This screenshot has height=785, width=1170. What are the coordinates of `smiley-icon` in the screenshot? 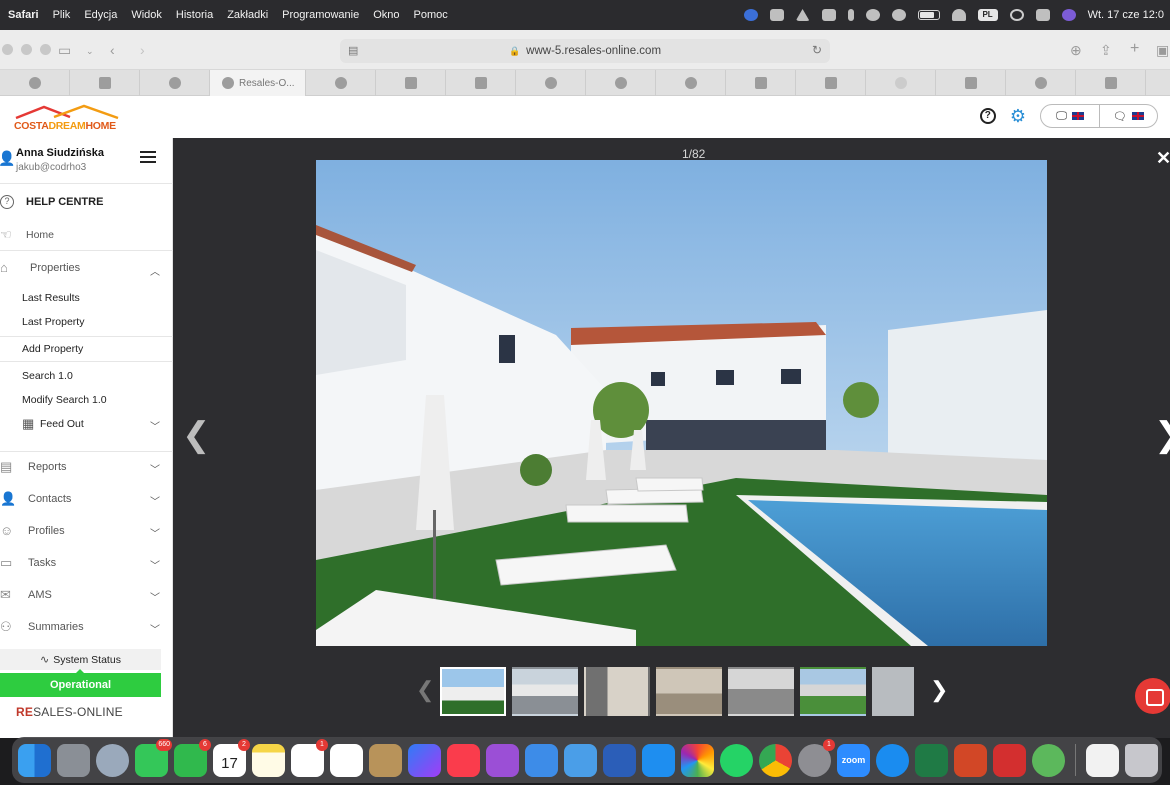 It's located at (898, 15).